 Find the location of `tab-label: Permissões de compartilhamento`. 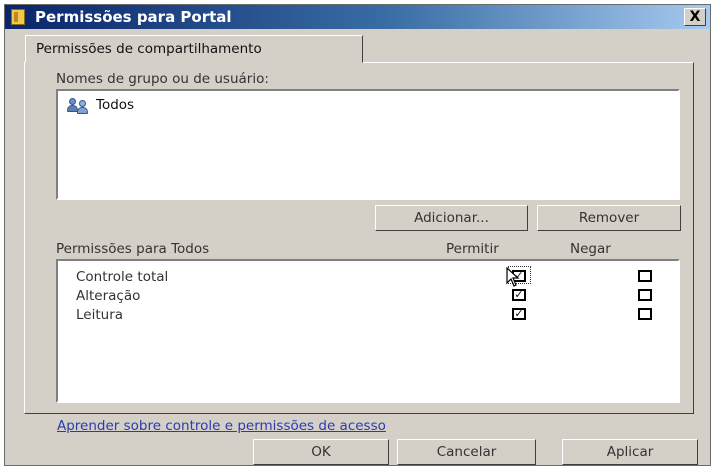

tab-label: Permissões de compartilhamento is located at coordinates (149, 49).